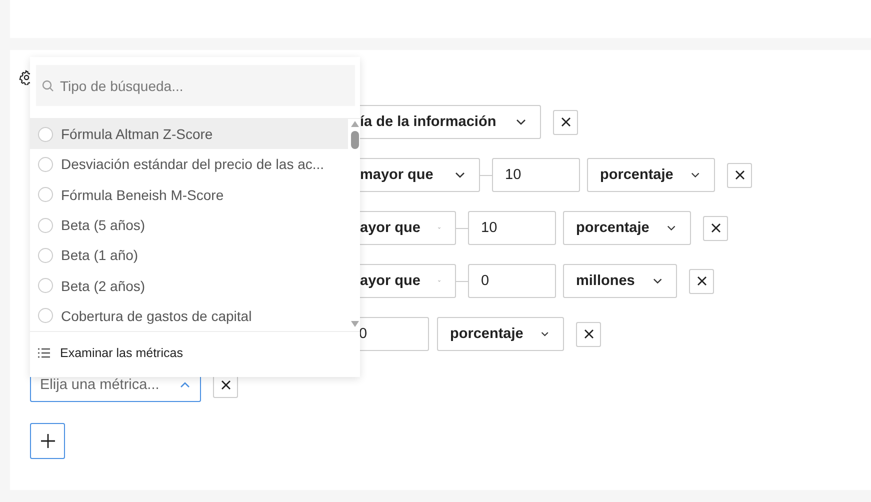 The image size is (871, 502). What do you see at coordinates (512, 281) in the screenshot?
I see `value-input: 0` at bounding box center [512, 281].